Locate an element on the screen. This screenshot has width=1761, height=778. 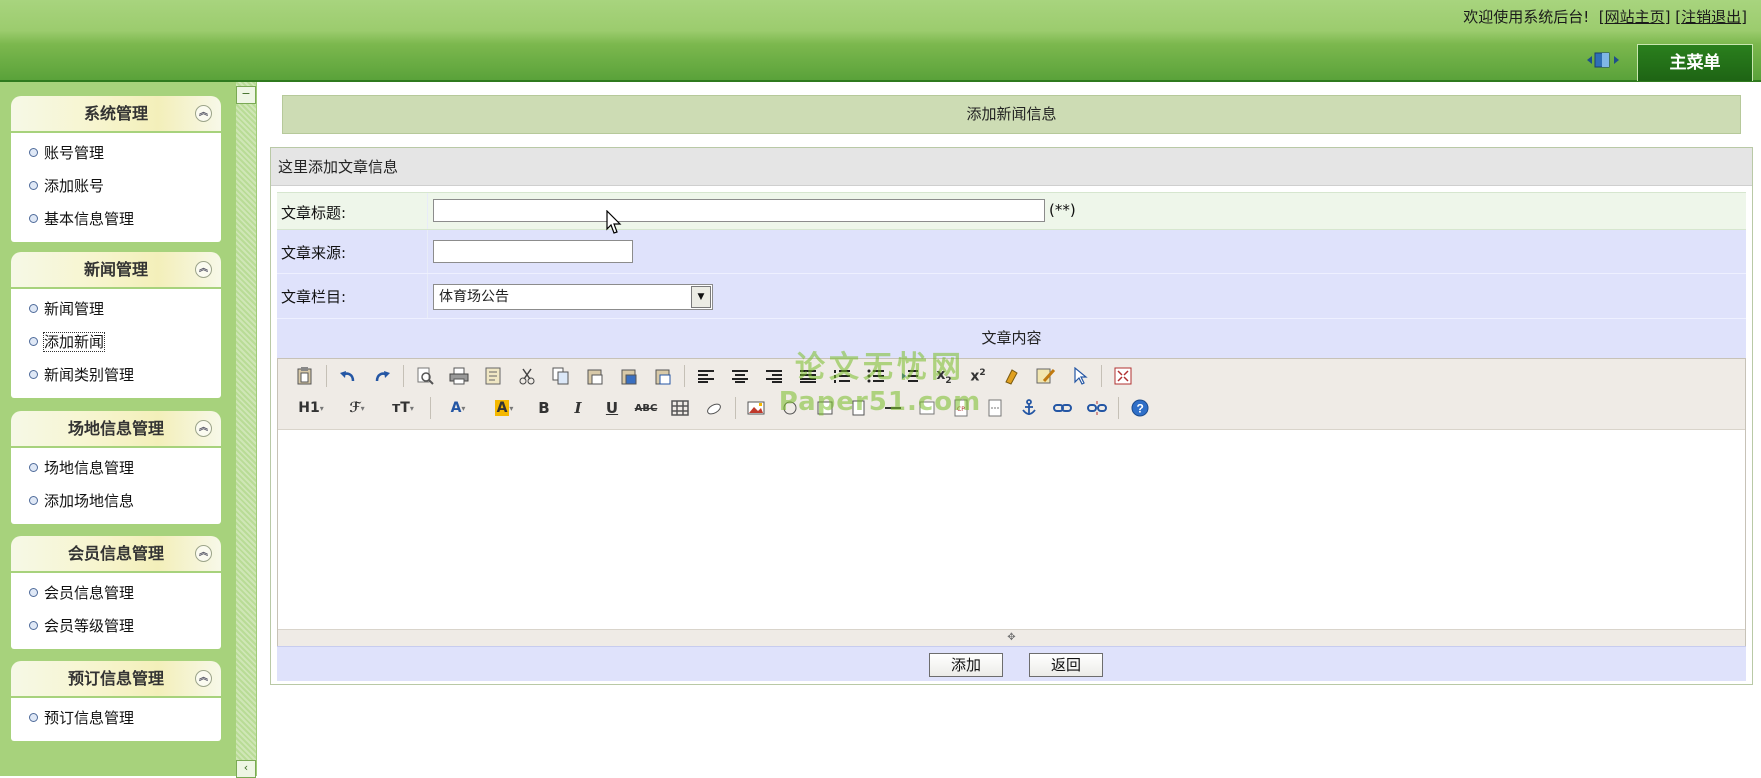
back-button: 返回 is located at coordinates (1066, 665).